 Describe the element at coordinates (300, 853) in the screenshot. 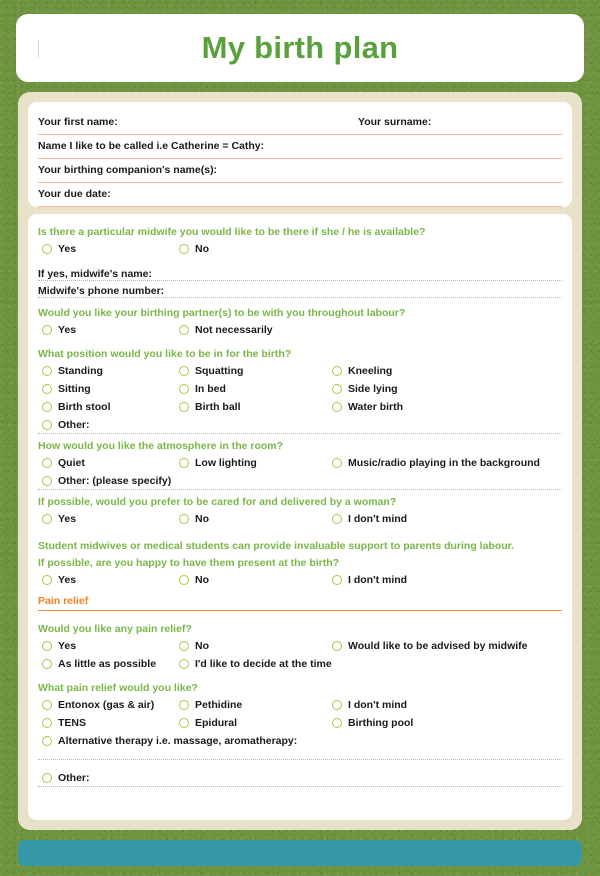

I see `footer-bar` at that location.